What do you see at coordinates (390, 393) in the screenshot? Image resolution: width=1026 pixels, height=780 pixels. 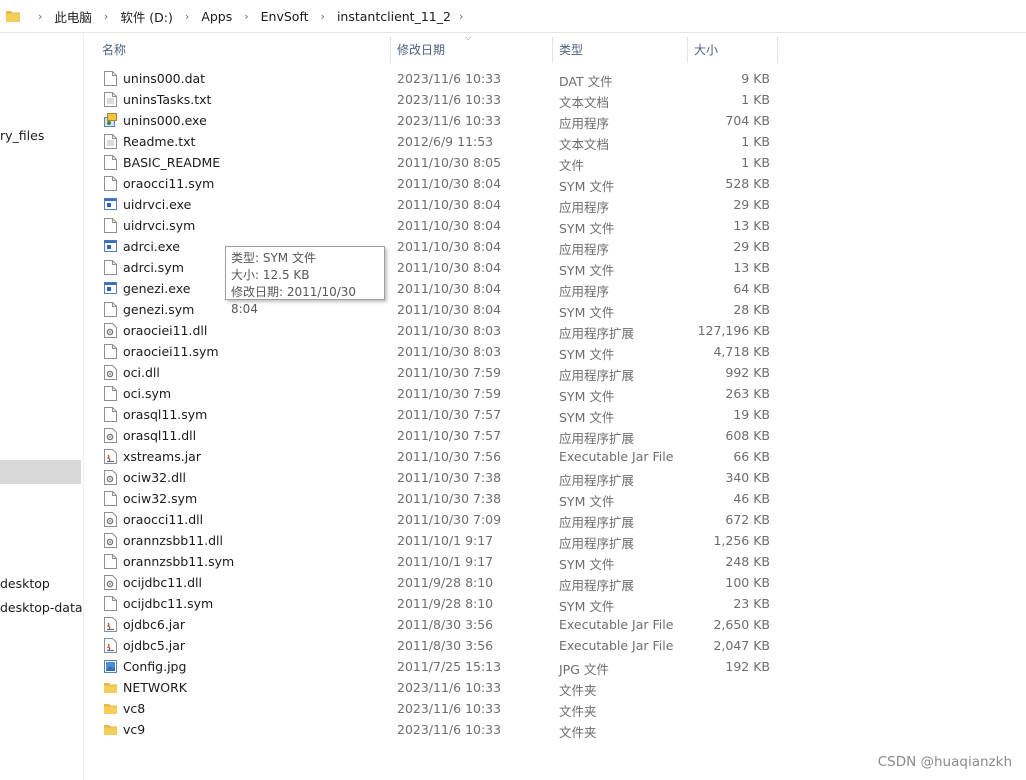 I see `file-row: oci.sym 2011/10/30 7:59 SYM 文件 263 KB` at bounding box center [390, 393].